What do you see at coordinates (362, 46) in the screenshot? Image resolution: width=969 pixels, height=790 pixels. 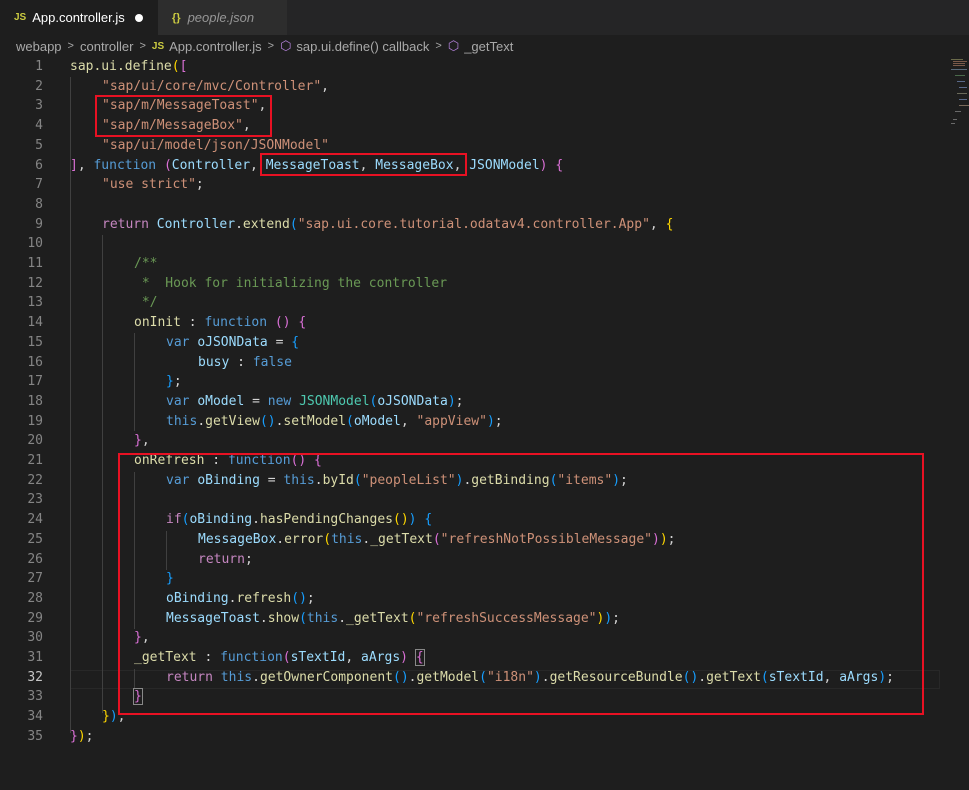 I see `breadcrumb-define-callback: sap.ui.define() callback` at bounding box center [362, 46].